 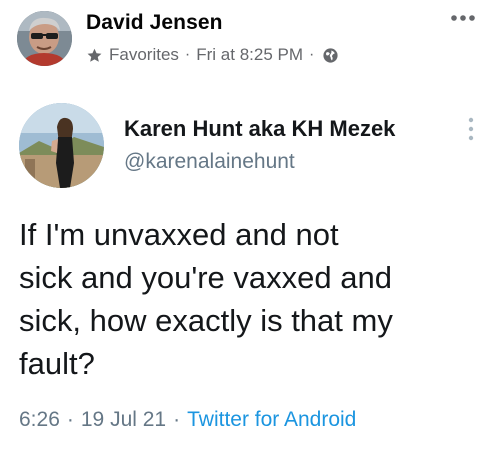 I want to click on tweet-time: 6:26, so click(x=39, y=420).